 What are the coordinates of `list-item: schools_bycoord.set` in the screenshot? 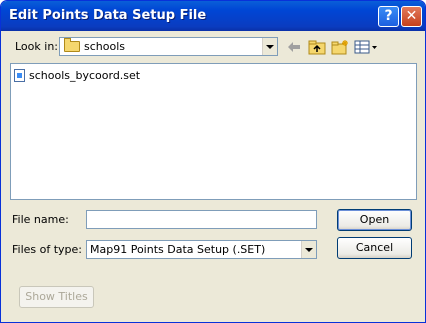 It's located at (77, 75).